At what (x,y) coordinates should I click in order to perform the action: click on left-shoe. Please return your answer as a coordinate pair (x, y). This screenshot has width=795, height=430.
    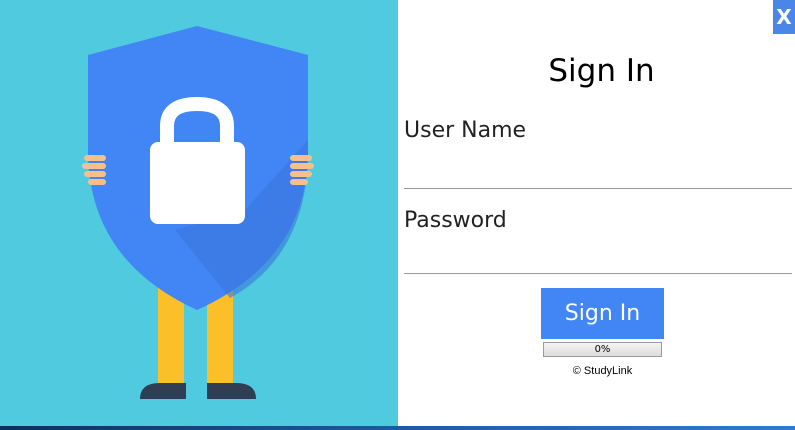
    Looking at the image, I should click on (163, 391).